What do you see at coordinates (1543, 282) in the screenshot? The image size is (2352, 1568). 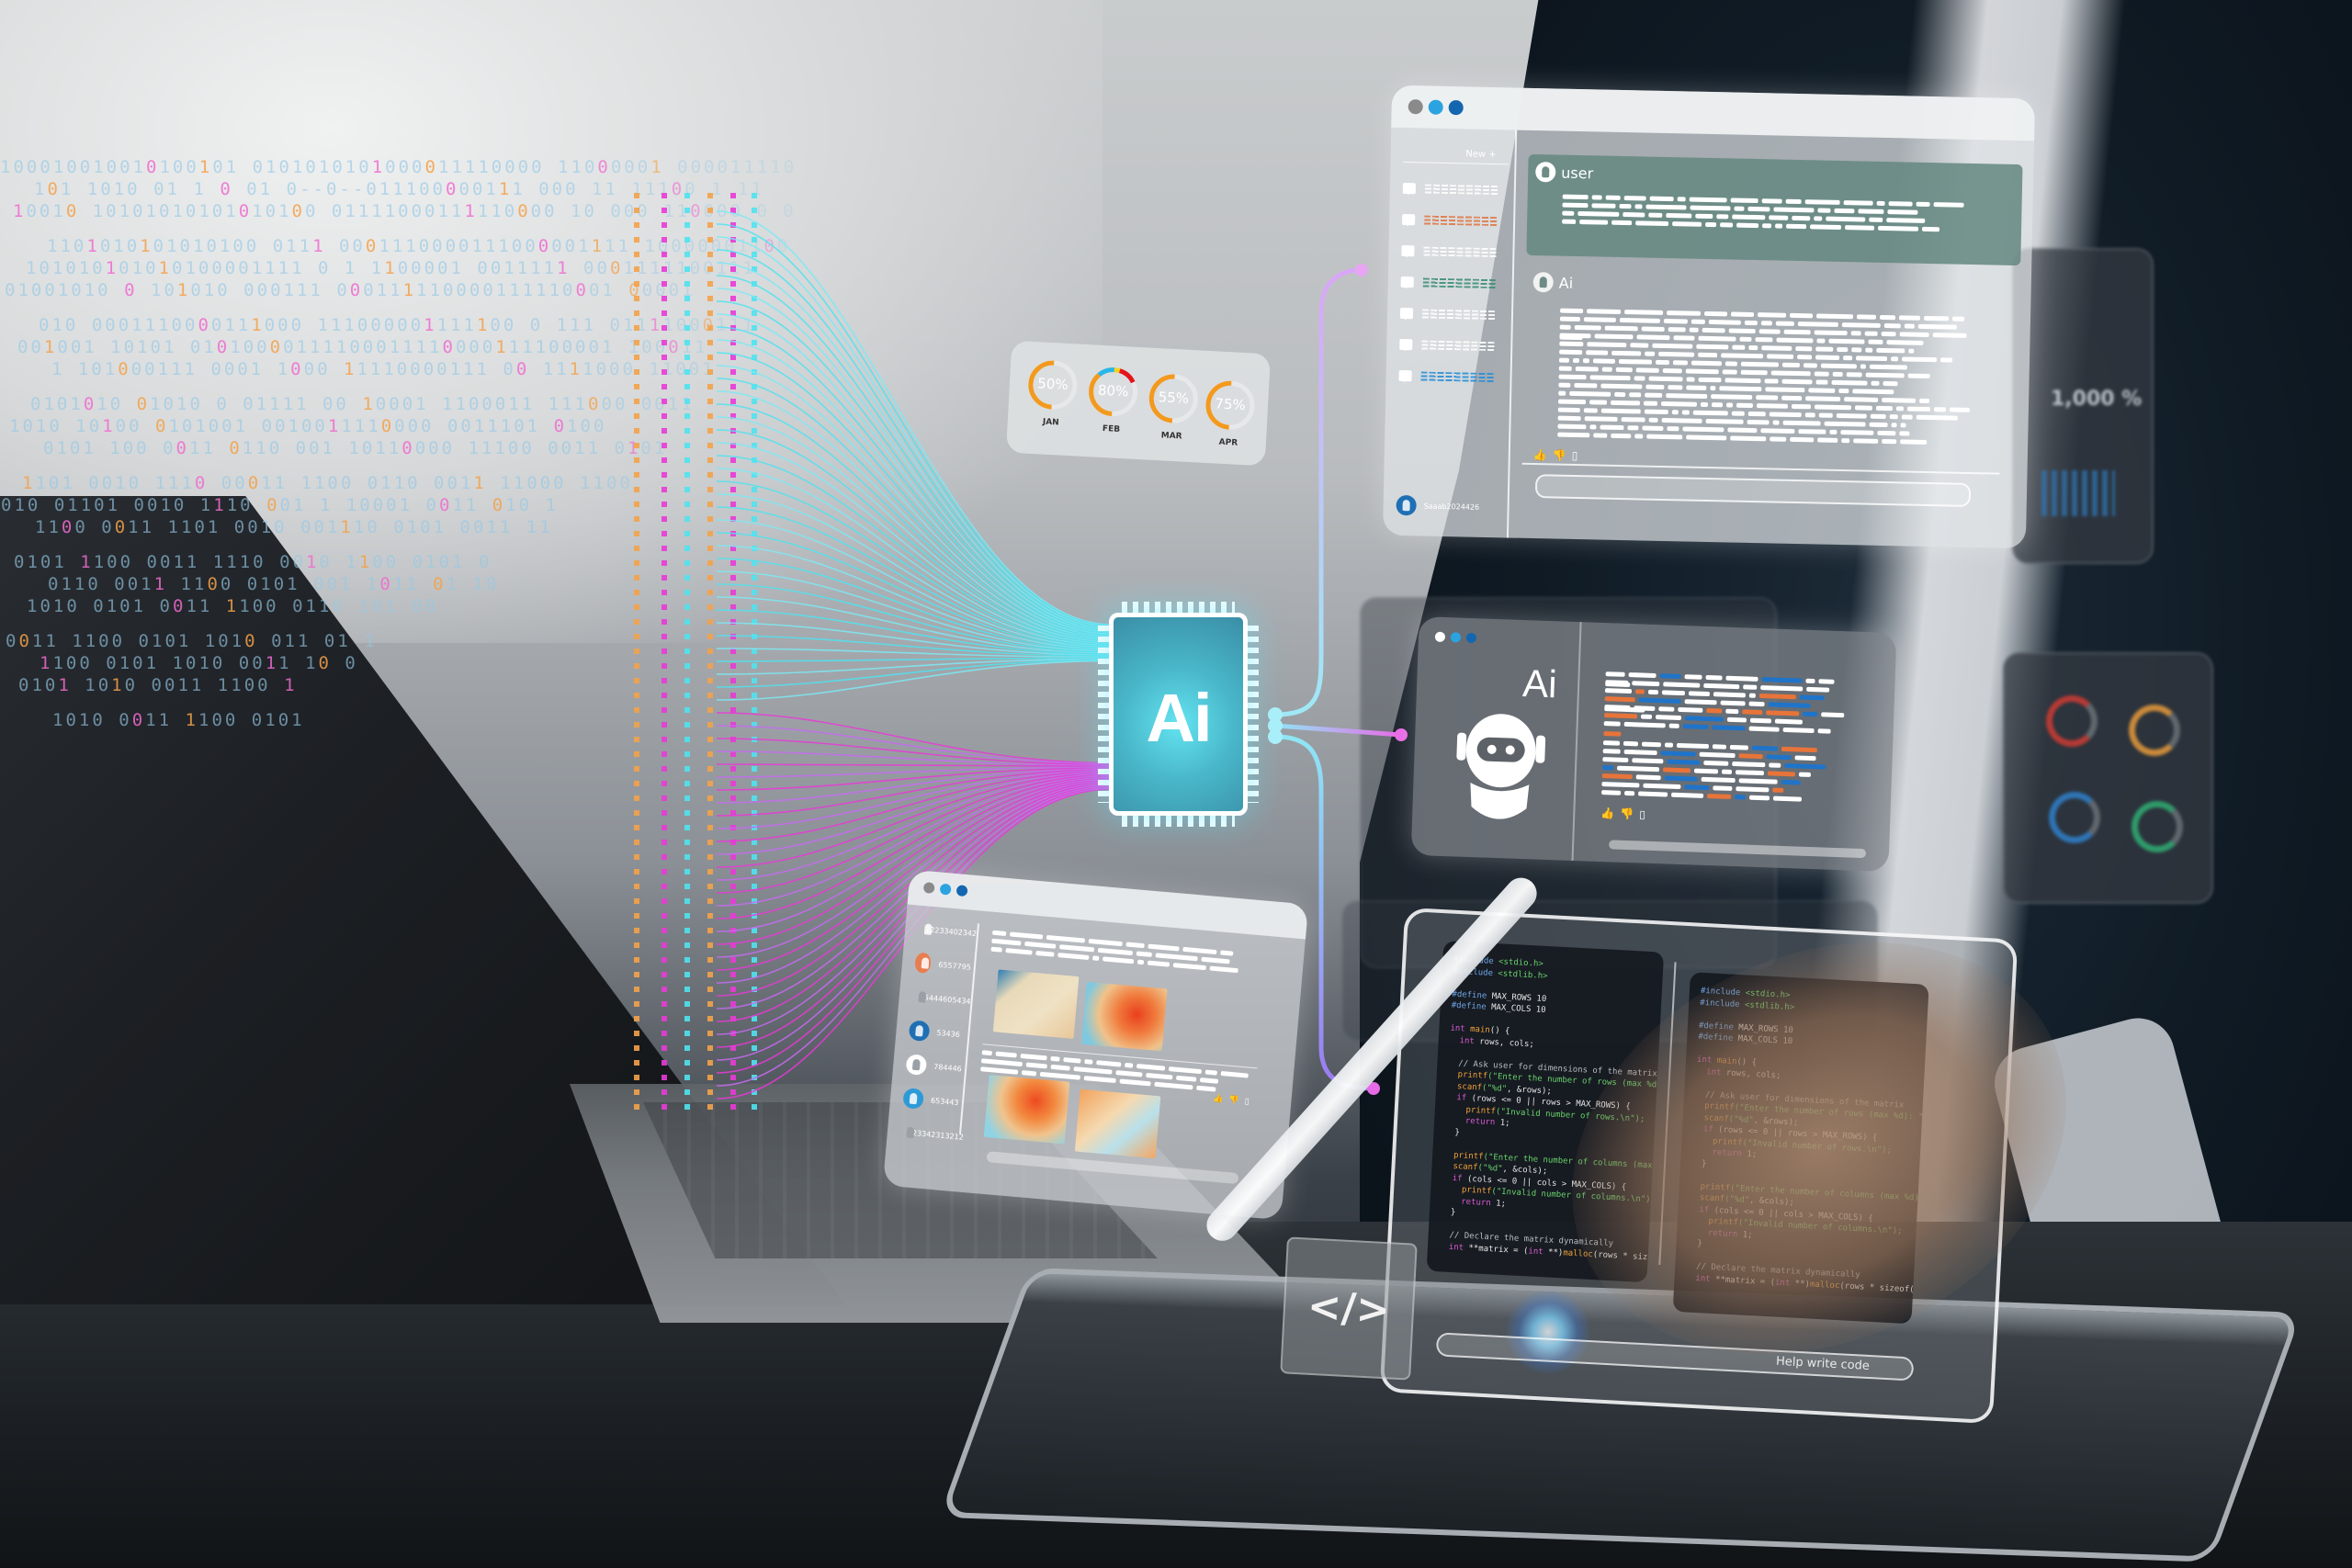 I see `ai-avatar-icon` at bounding box center [1543, 282].